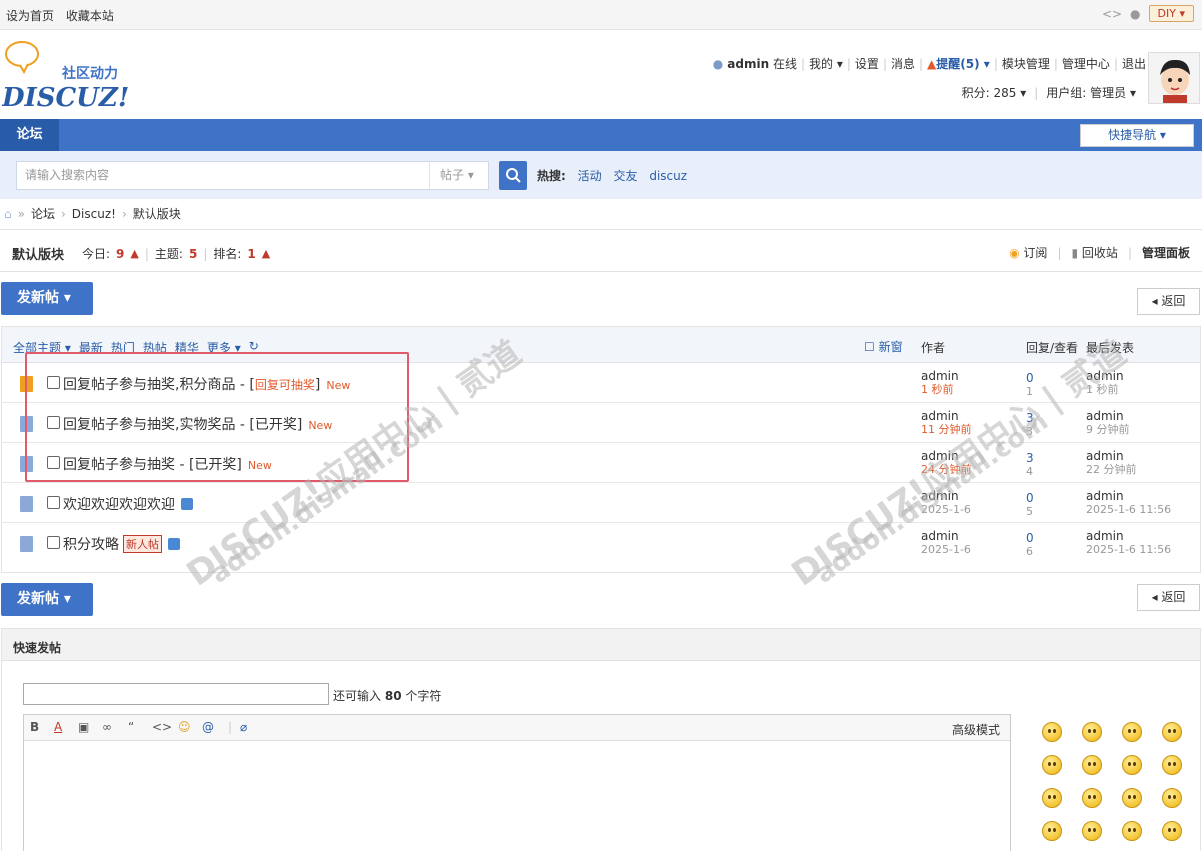 Image resolution: width=1202 pixels, height=851 pixels. Describe the element at coordinates (91, 347) in the screenshot. I see `filter-latest: 最新` at that location.